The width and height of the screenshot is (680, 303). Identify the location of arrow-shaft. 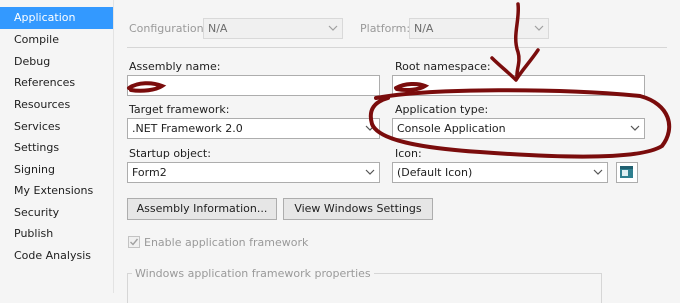
(517, 41).